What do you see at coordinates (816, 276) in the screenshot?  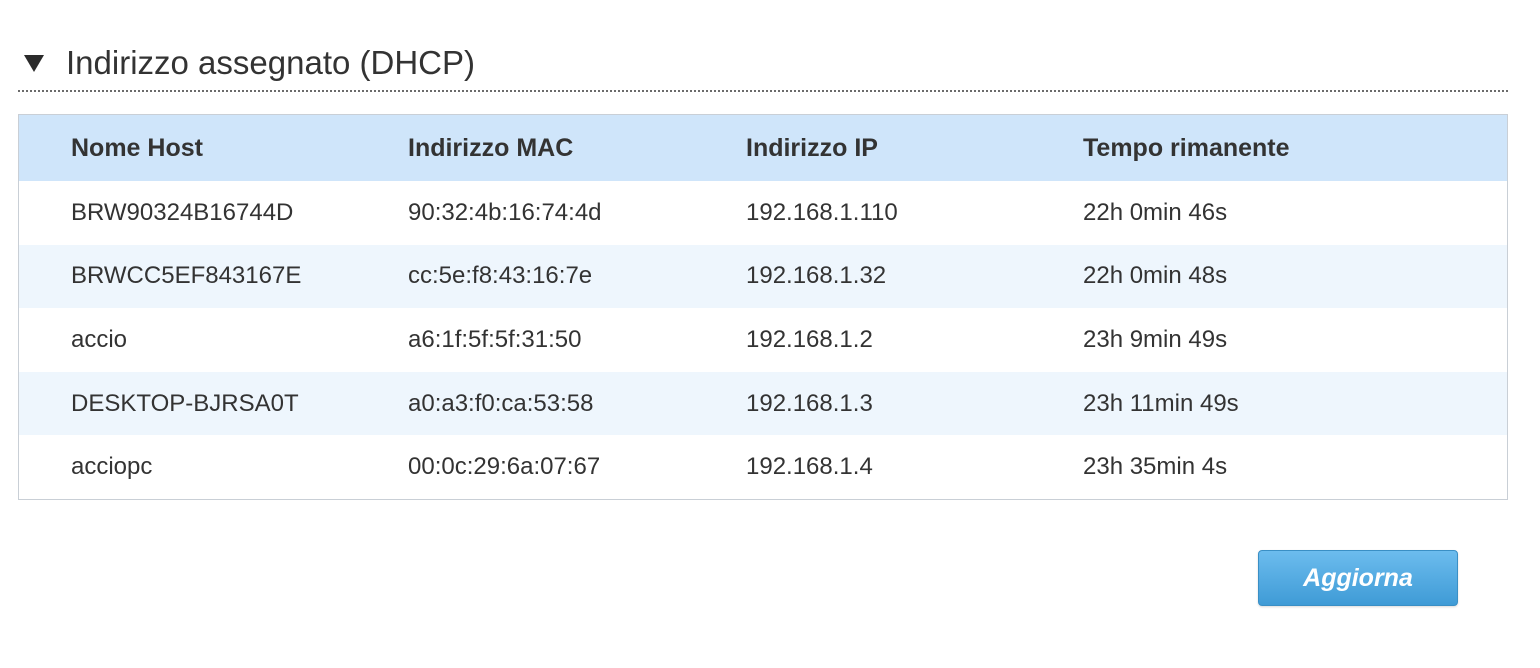 I see `ip-address-cell: 192.168.1.32` at bounding box center [816, 276].